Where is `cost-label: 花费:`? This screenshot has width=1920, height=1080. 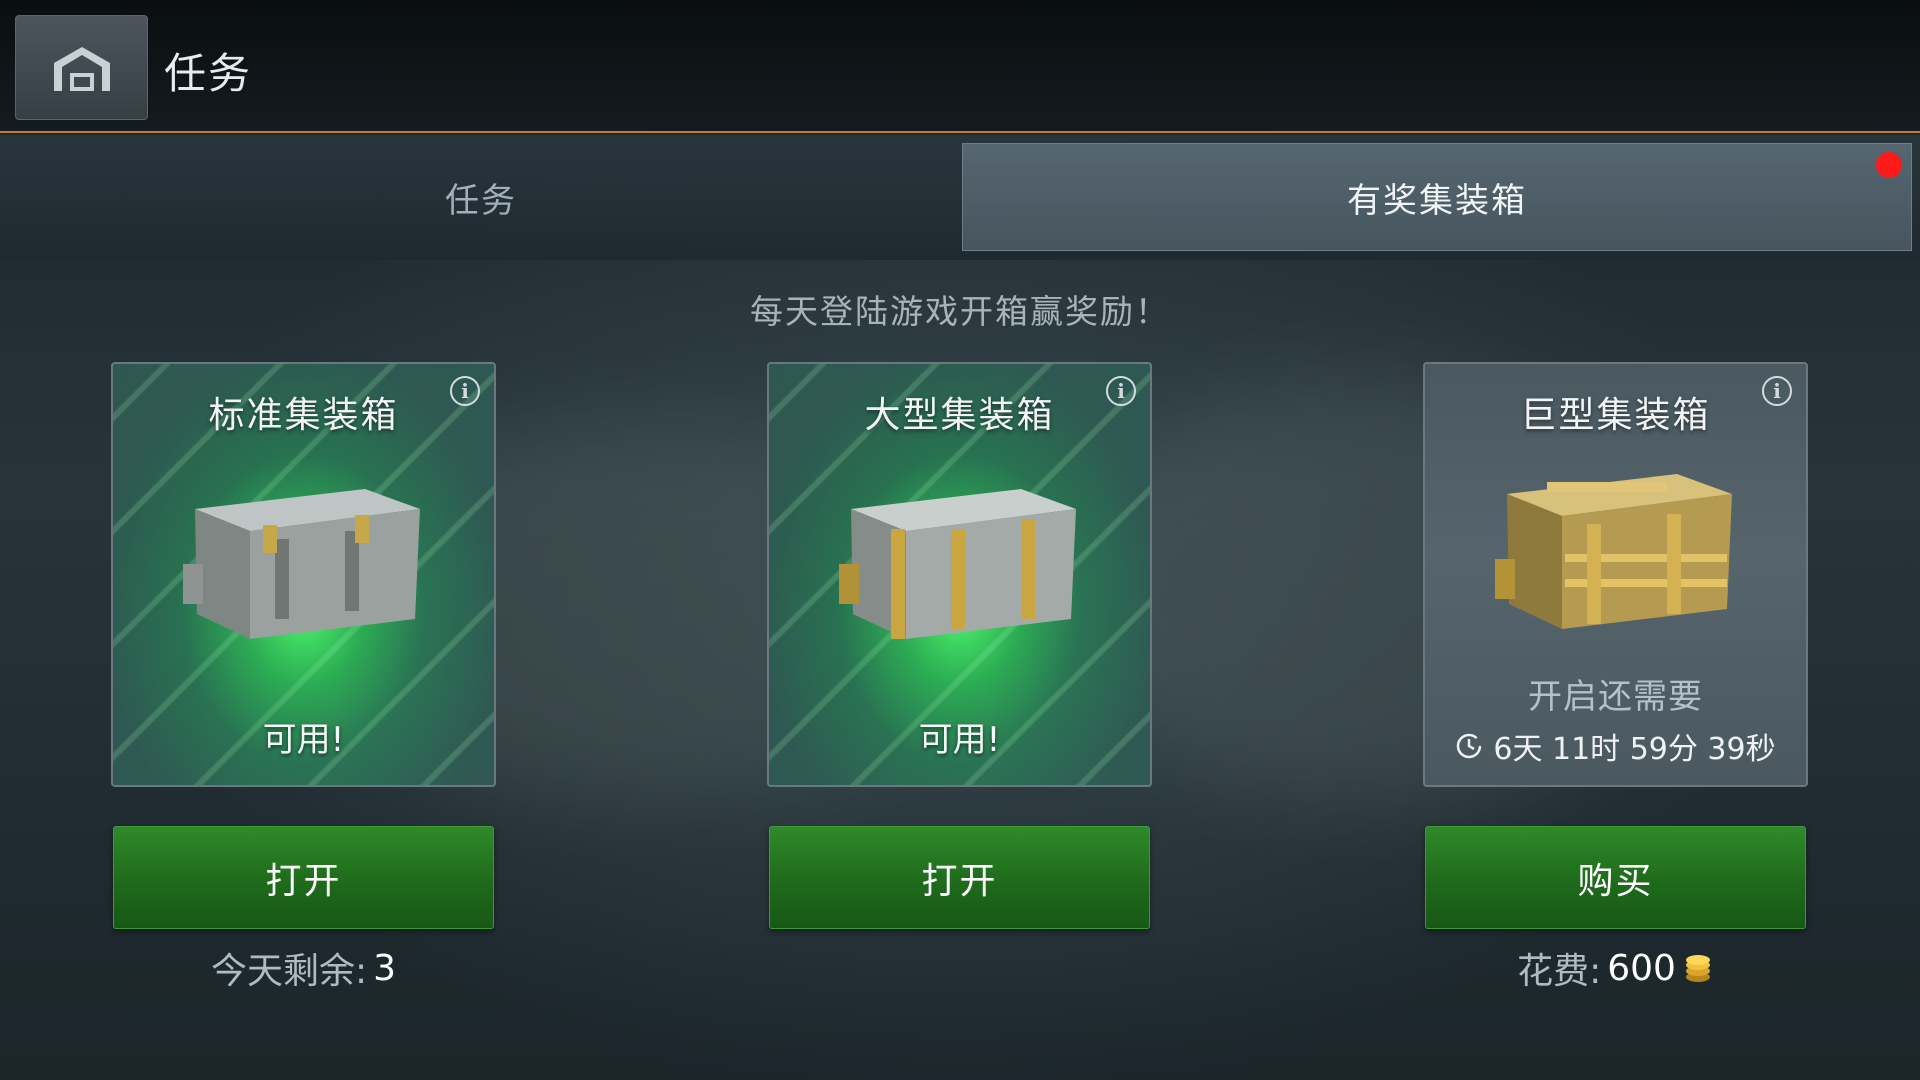
cost-label: 花费: is located at coordinates (1559, 971).